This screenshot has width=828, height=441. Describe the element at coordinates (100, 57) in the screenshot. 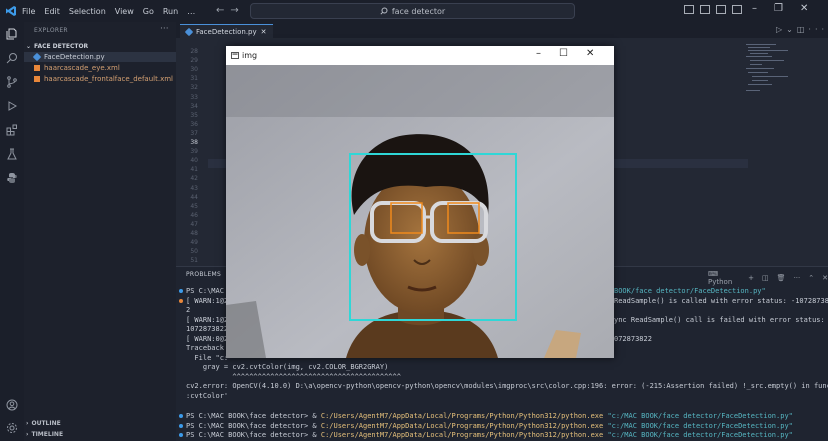

I see `file-facedetection-py: FaceDetection.py` at that location.